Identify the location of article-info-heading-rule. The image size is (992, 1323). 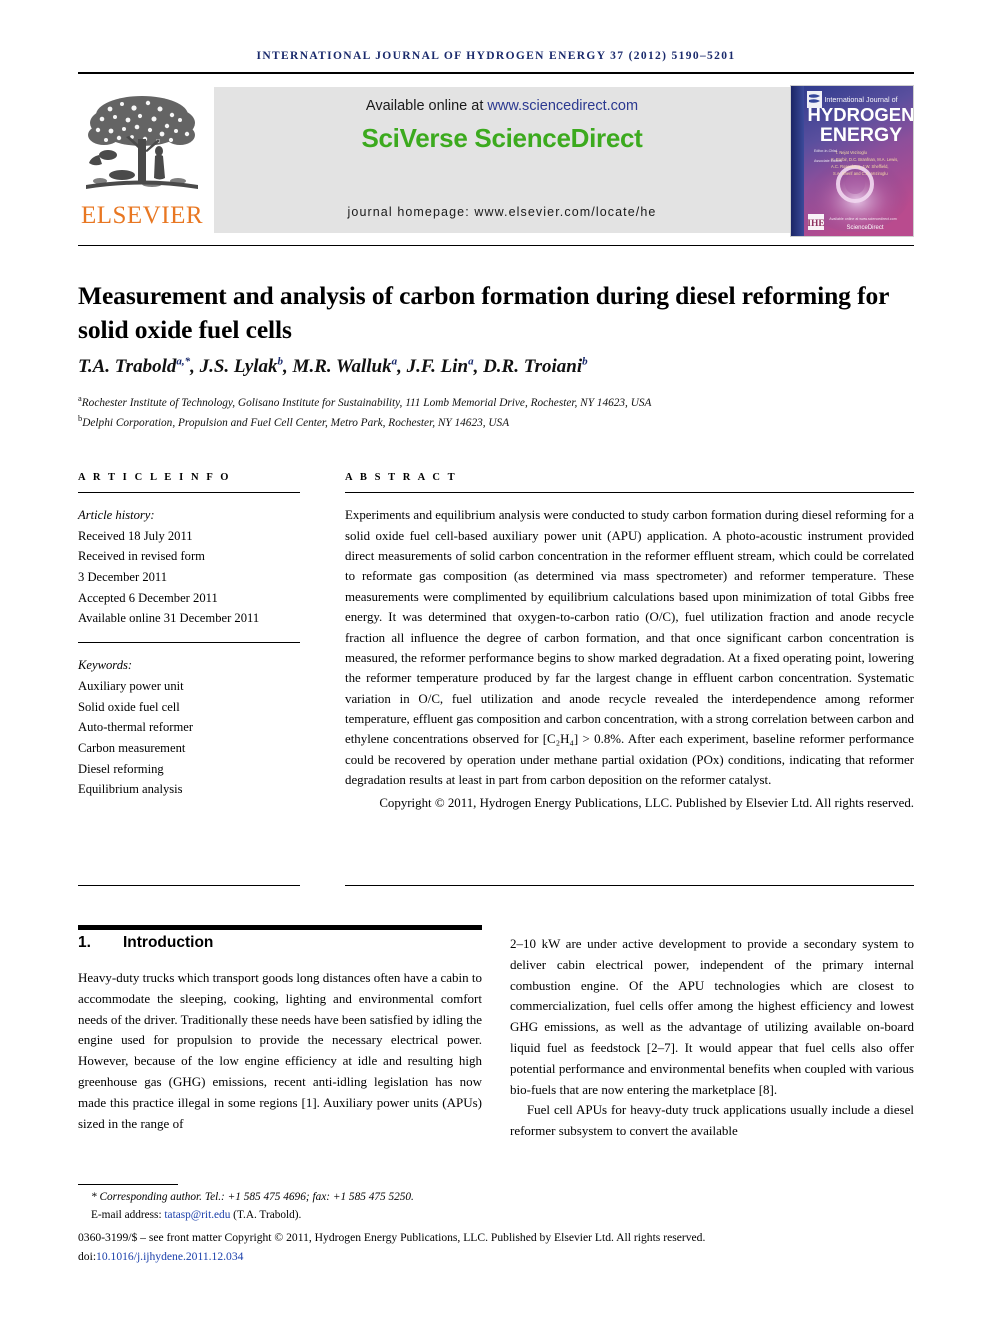
(189, 493).